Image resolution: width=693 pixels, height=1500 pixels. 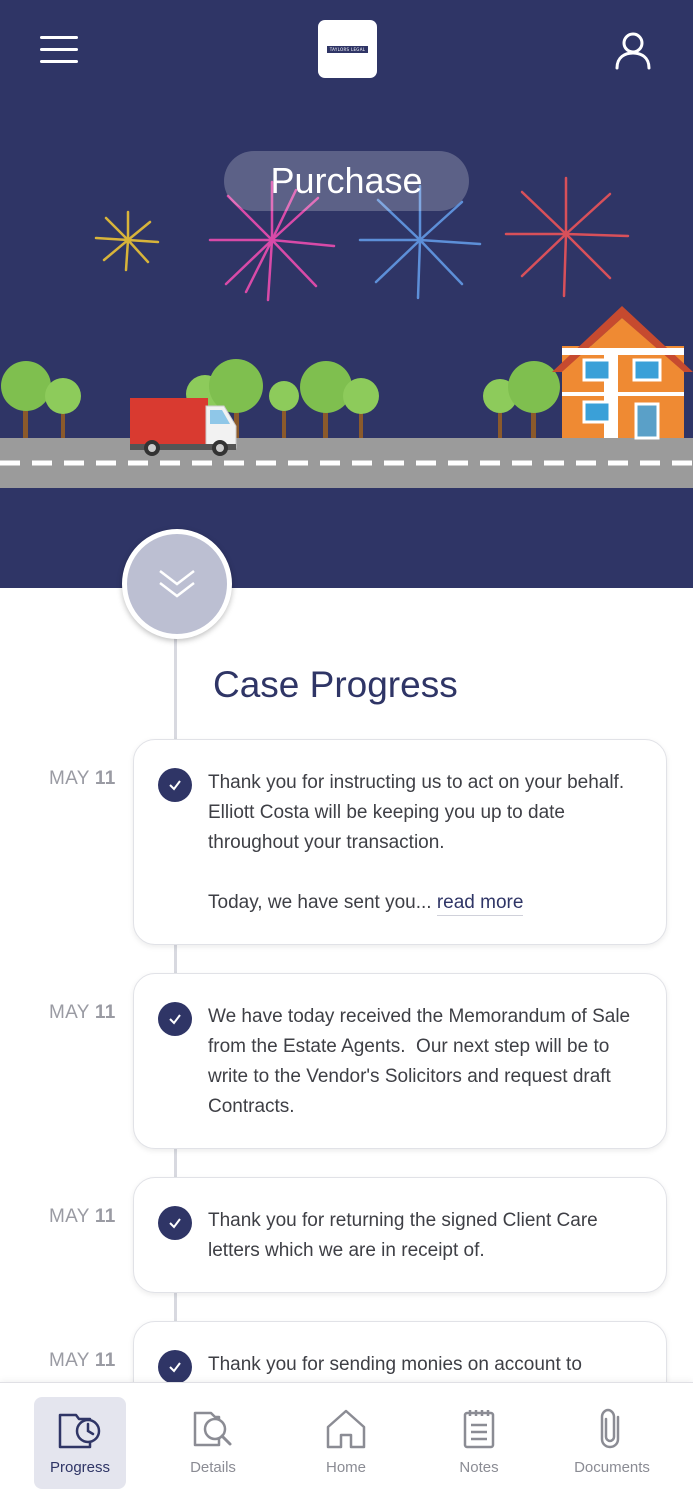 What do you see at coordinates (479, 1467) in the screenshot?
I see `nav-label: Notes` at bounding box center [479, 1467].